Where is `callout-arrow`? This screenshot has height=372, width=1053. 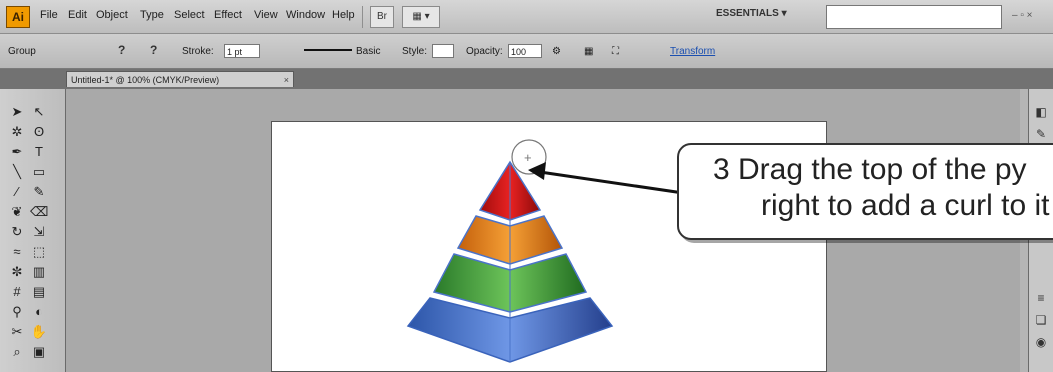
callout-arrow is located at coordinates (615, 183).